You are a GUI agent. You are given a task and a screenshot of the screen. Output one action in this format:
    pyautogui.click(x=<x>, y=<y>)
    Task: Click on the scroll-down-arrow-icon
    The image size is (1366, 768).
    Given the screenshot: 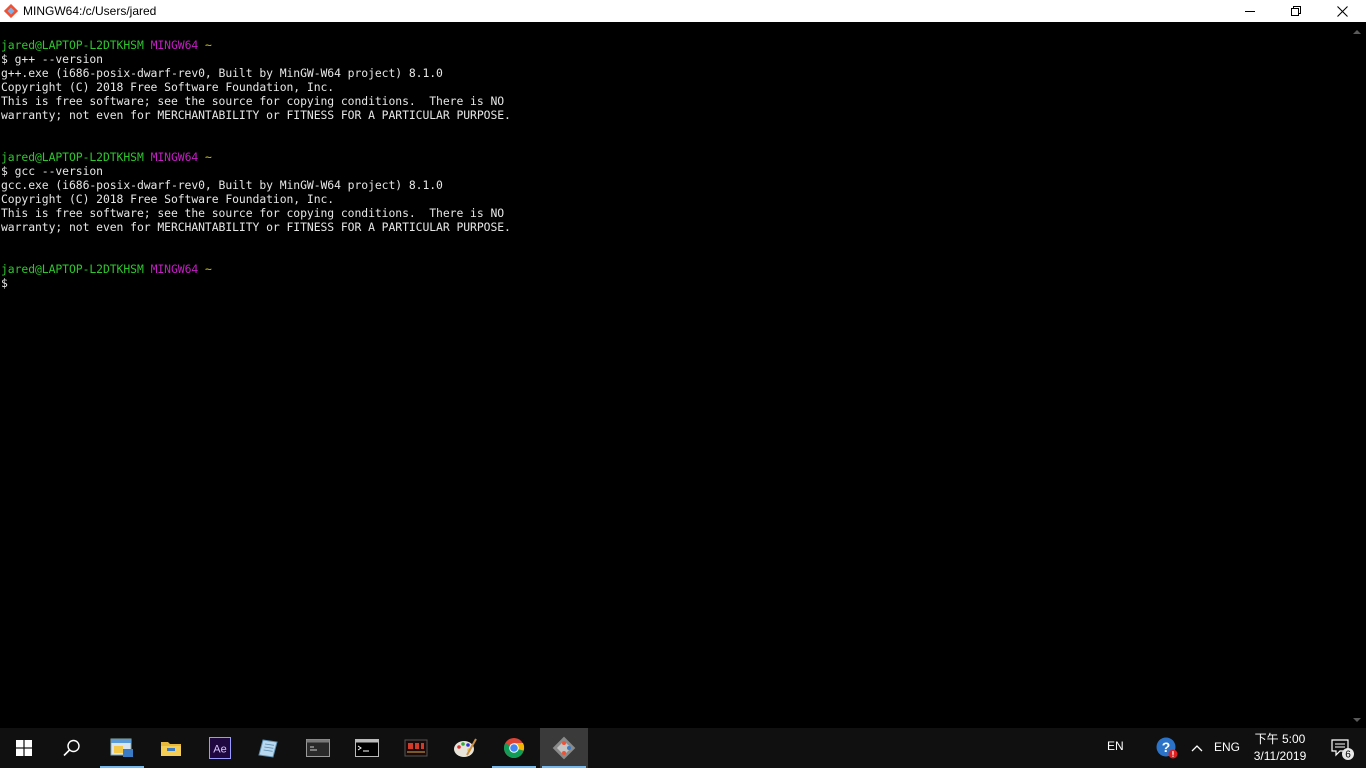 What is the action you would take?
    pyautogui.click(x=1357, y=720)
    